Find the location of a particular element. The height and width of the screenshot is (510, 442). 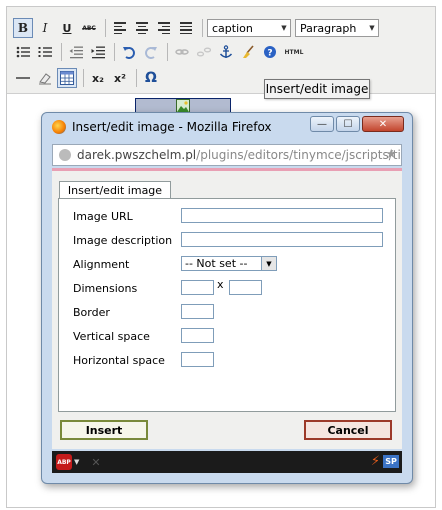

tab-insert-edit-image: Insert/edit image is located at coordinates (115, 189).